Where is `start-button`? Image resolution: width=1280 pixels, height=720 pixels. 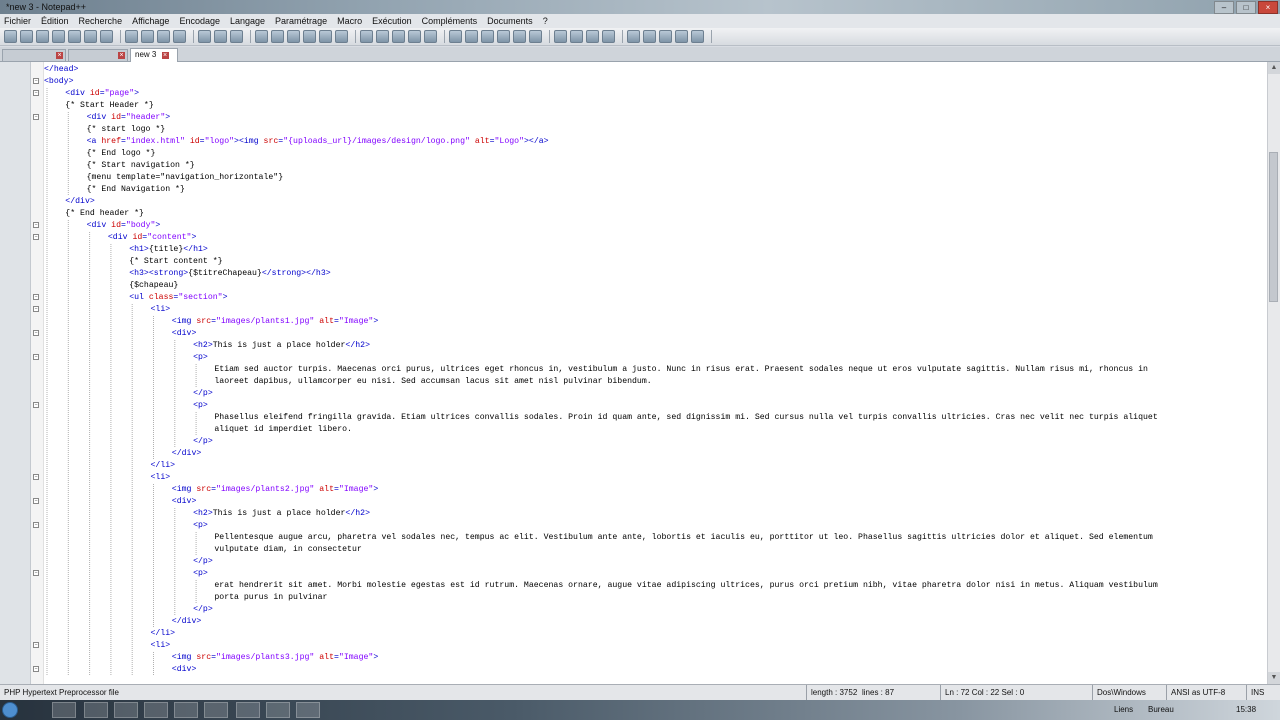 start-button is located at coordinates (10, 710).